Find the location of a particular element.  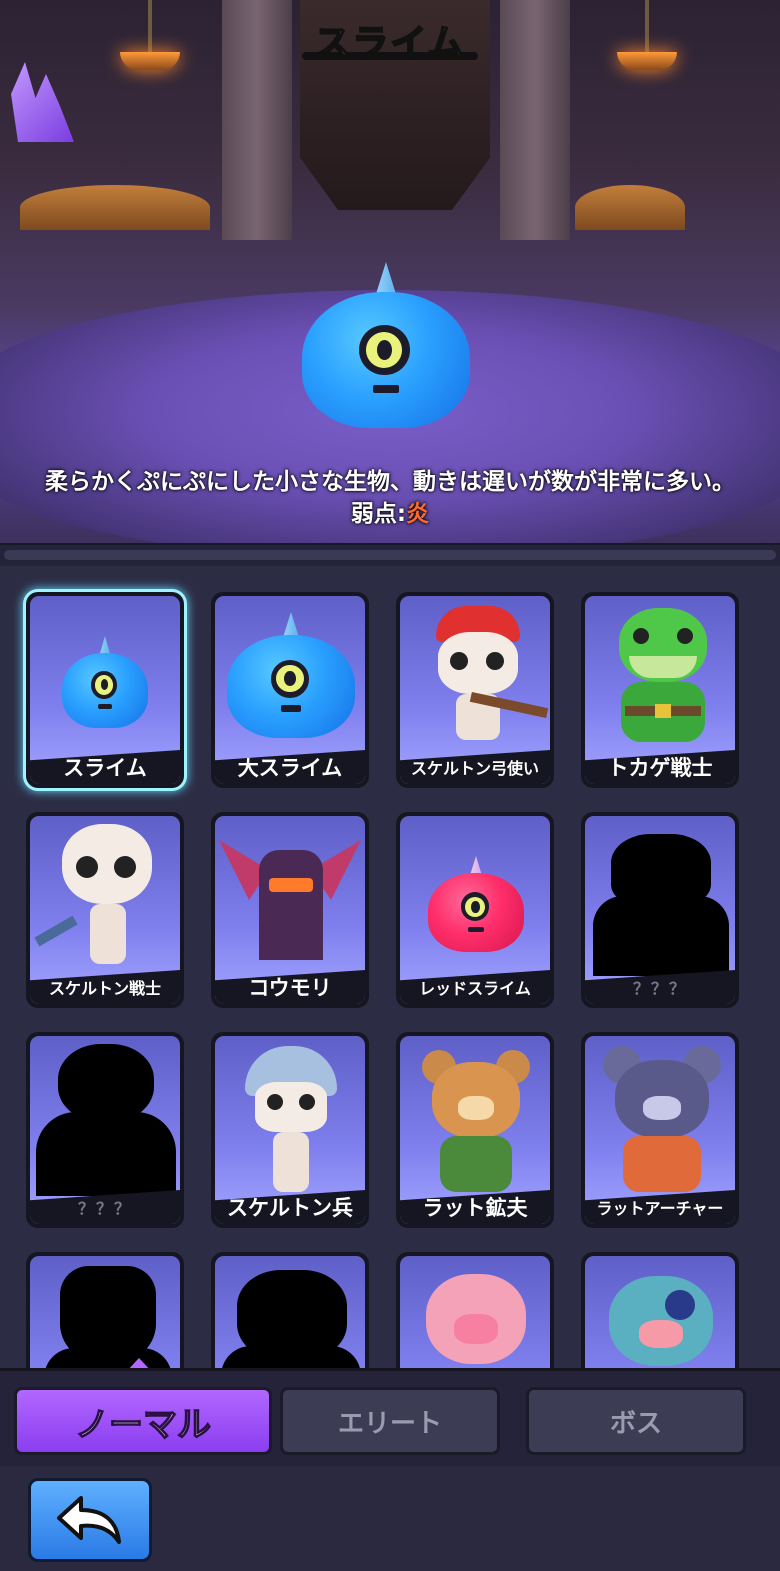

monster-card-slime: スライム is located at coordinates (105, 690).